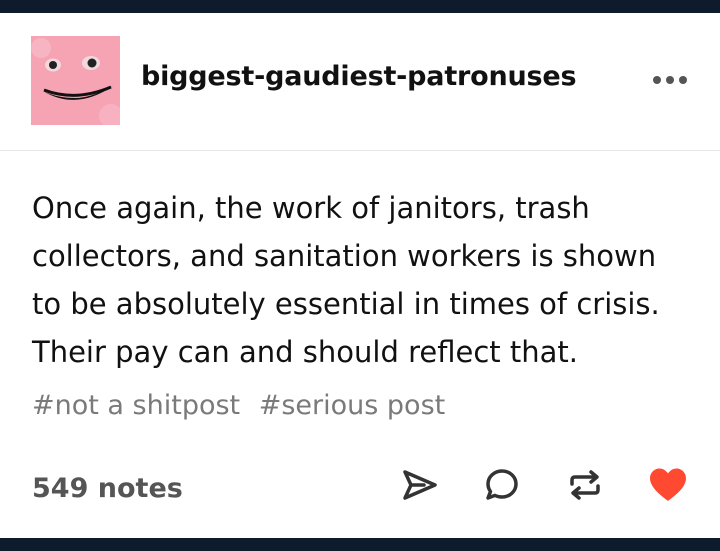 The image size is (720, 551). What do you see at coordinates (359, 76) in the screenshot?
I see `blog-username: biggest-gaudiest-patronuses` at bounding box center [359, 76].